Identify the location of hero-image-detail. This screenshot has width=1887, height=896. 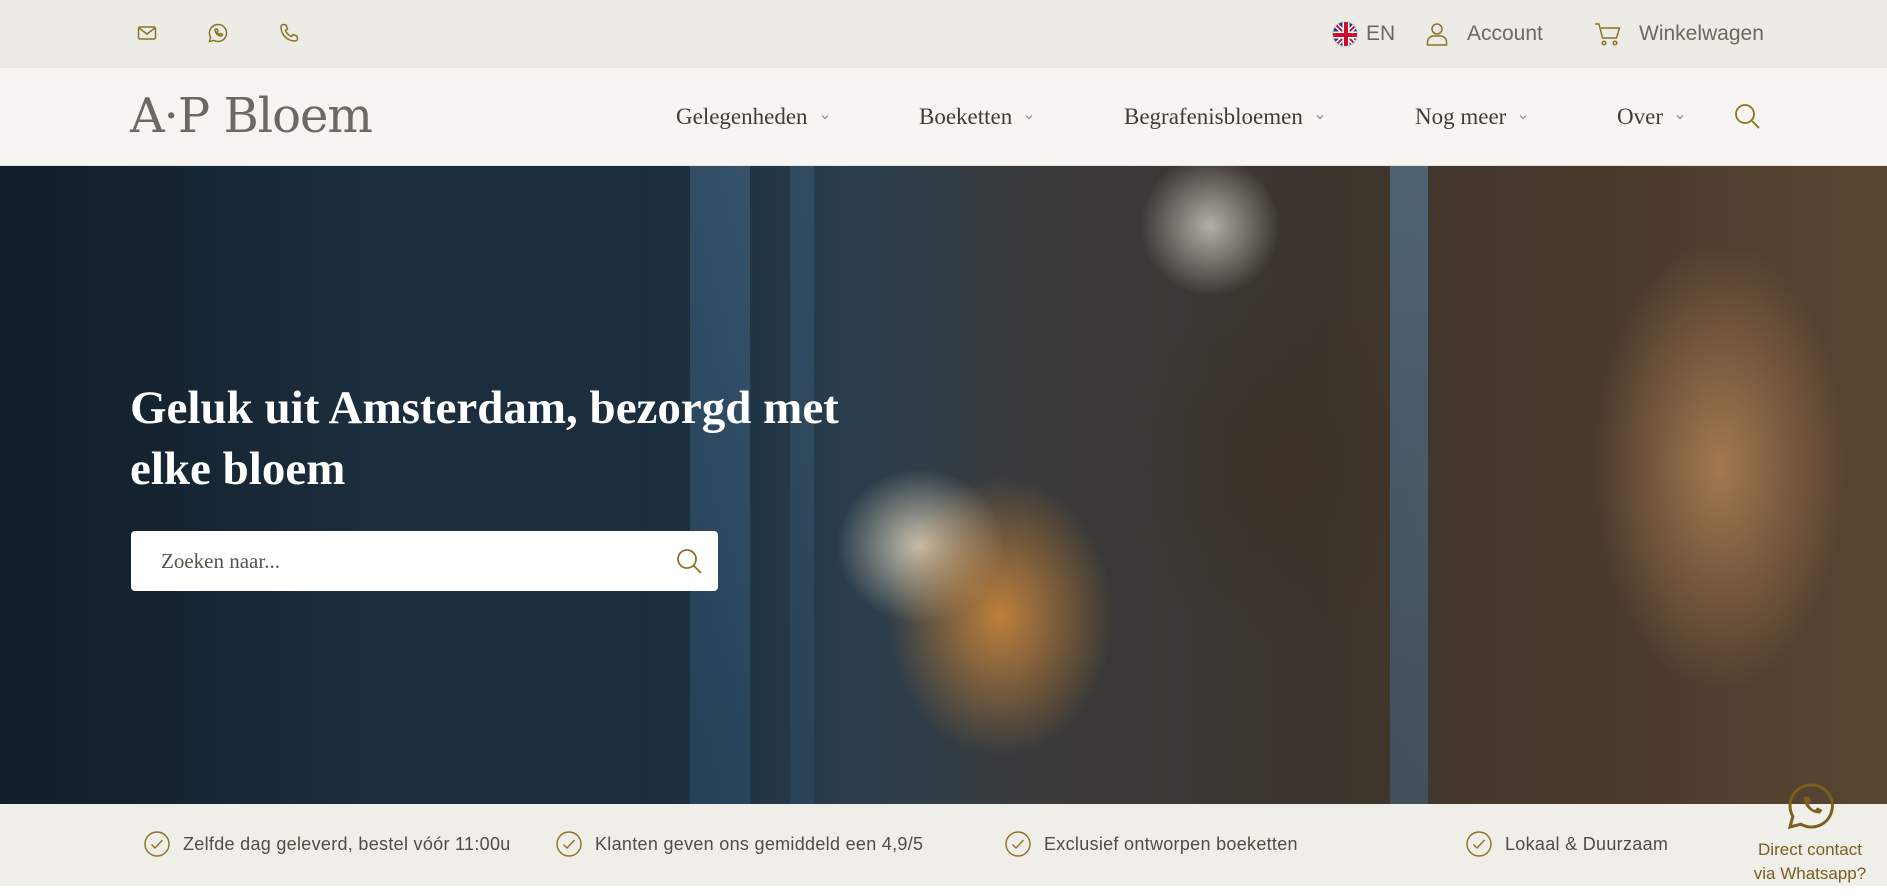
(1409, 485).